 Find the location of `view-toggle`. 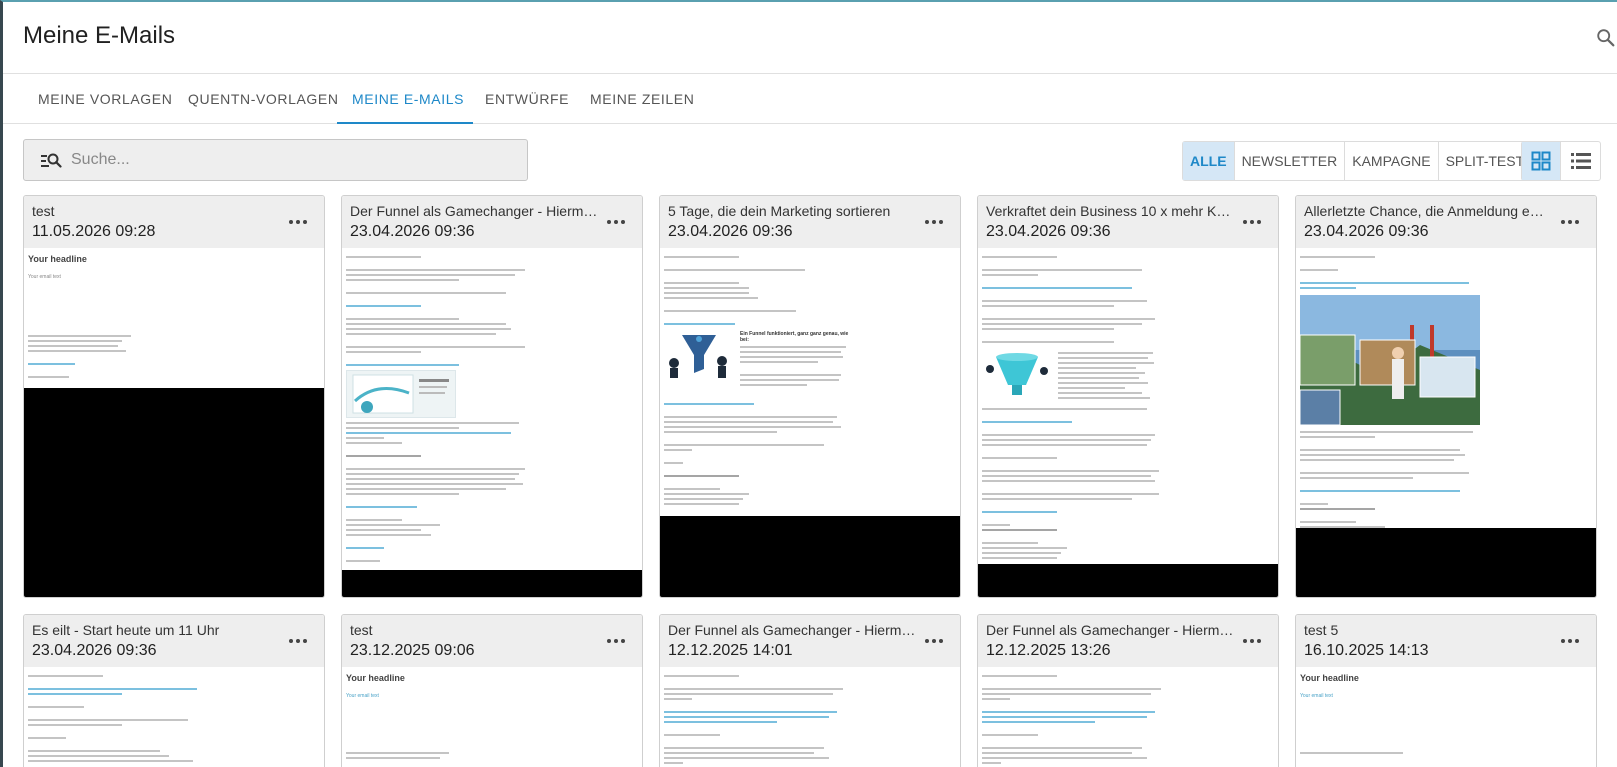

view-toggle is located at coordinates (1561, 161).